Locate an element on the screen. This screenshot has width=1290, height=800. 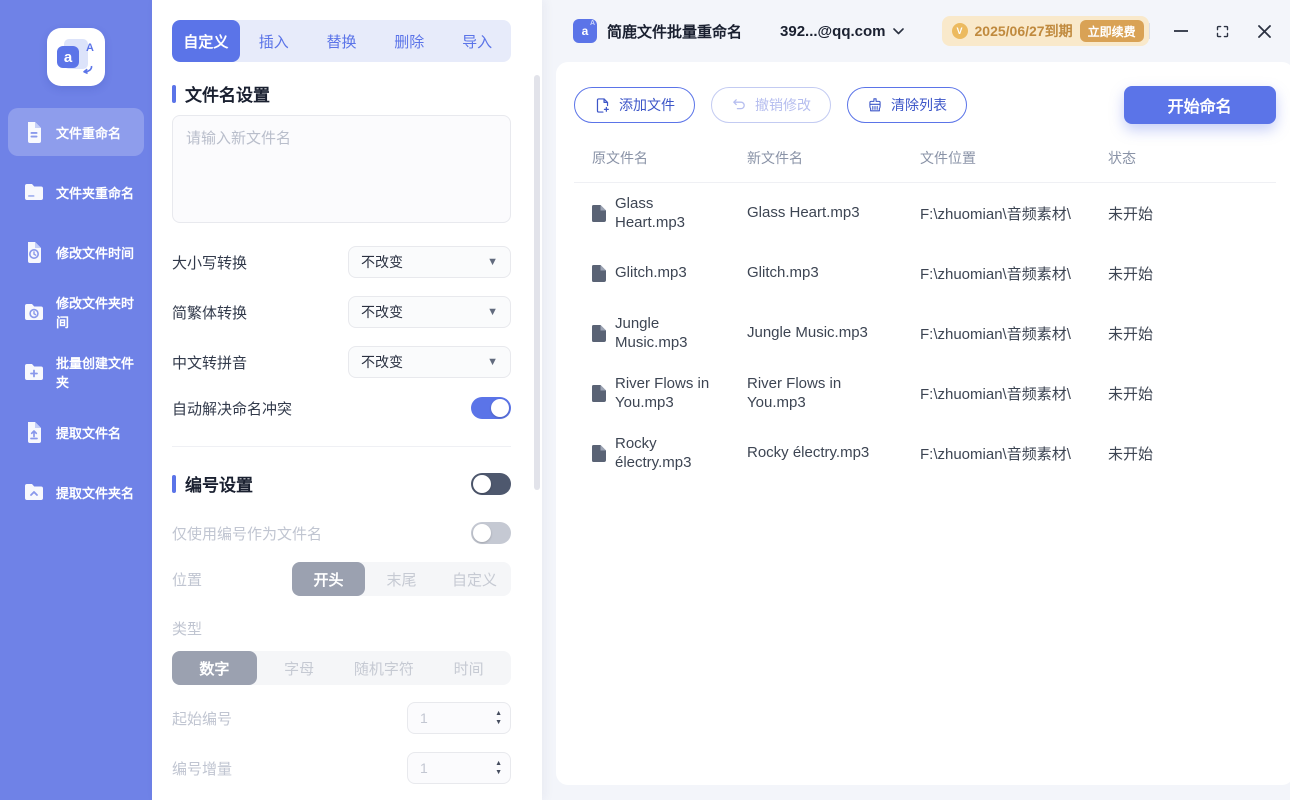
sidebar-item-extract-filenames: 提取文件名 is located at coordinates (76, 432).